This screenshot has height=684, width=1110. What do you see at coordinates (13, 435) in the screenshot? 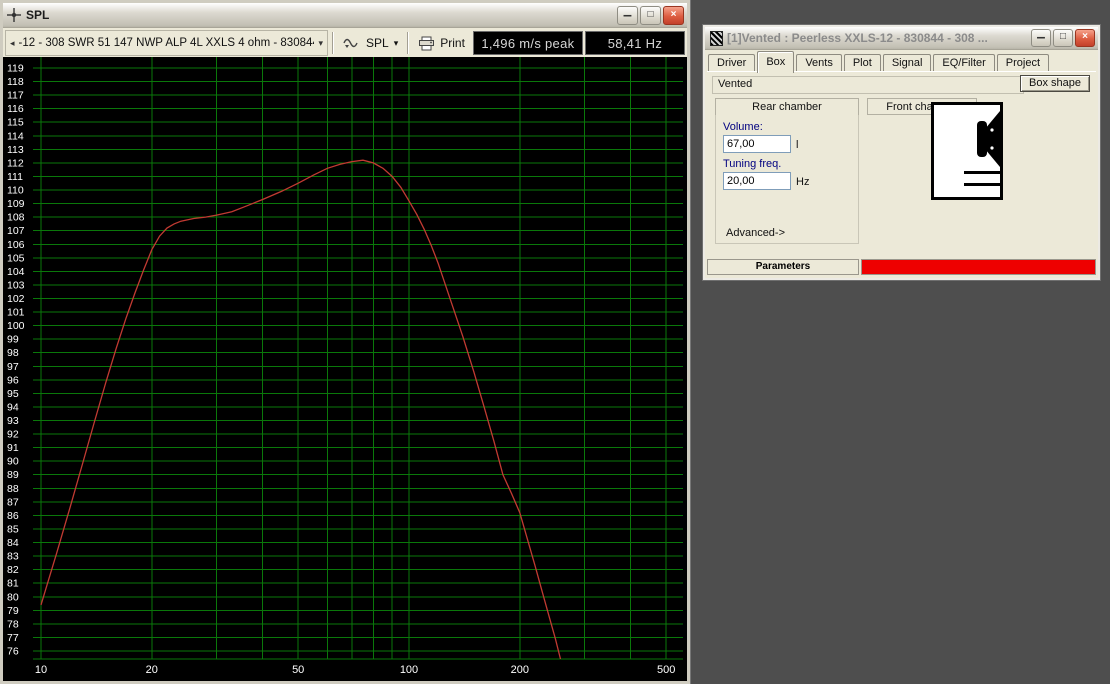
I see `y-tick-label: 92` at bounding box center [13, 435].